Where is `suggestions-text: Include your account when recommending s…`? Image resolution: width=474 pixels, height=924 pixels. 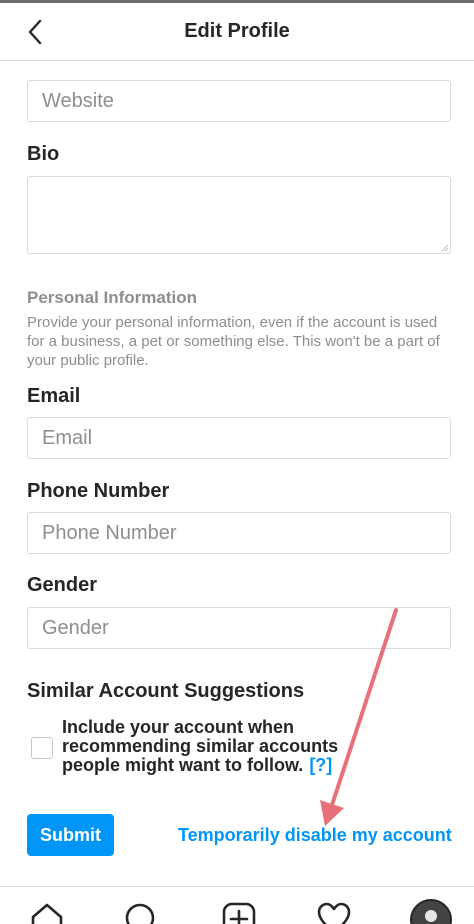
suggestions-text: Include your account when recommending s… is located at coordinates (212, 746).